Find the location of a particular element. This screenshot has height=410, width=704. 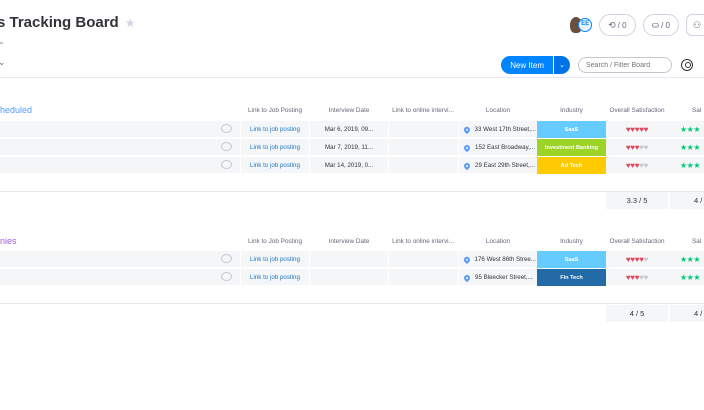

person-filter-icon is located at coordinates (687, 65).